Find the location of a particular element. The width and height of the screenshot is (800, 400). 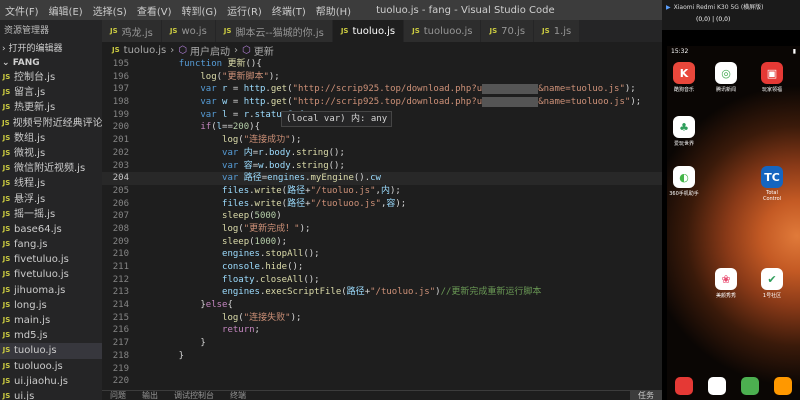

sidebar-file-item: JS jihuoma.js is located at coordinates (51, 290).